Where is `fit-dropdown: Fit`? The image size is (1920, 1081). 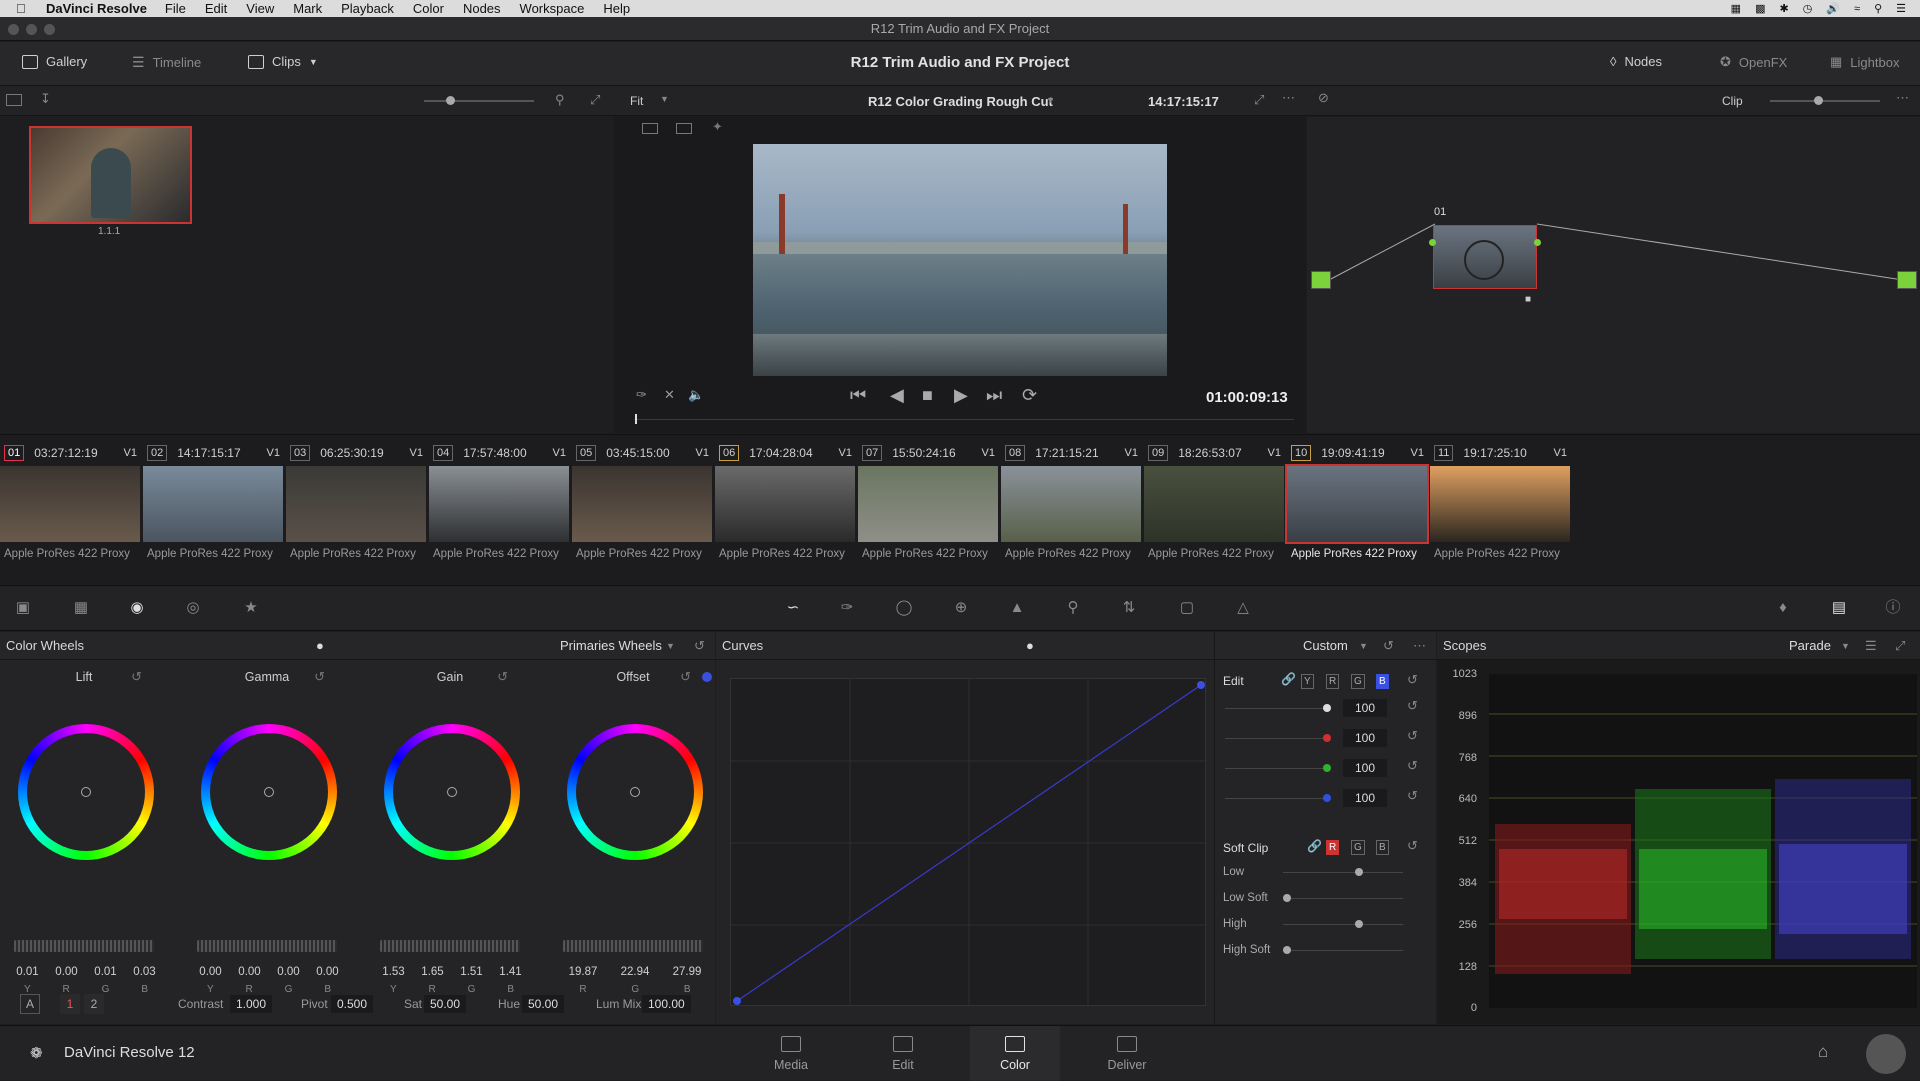 fit-dropdown: Fit is located at coordinates (636, 101).